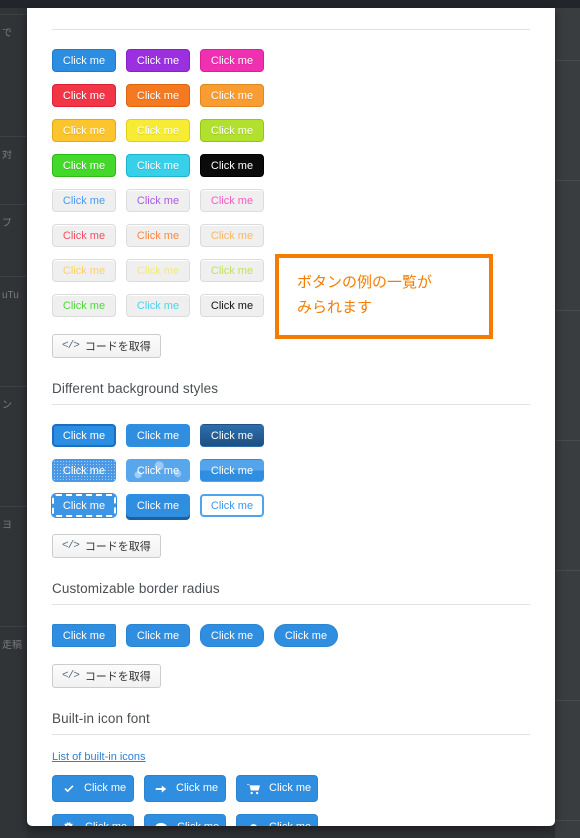 This screenshot has height=838, width=580. What do you see at coordinates (135, 388) in the screenshot?
I see `section-title: Different background styles` at bounding box center [135, 388].